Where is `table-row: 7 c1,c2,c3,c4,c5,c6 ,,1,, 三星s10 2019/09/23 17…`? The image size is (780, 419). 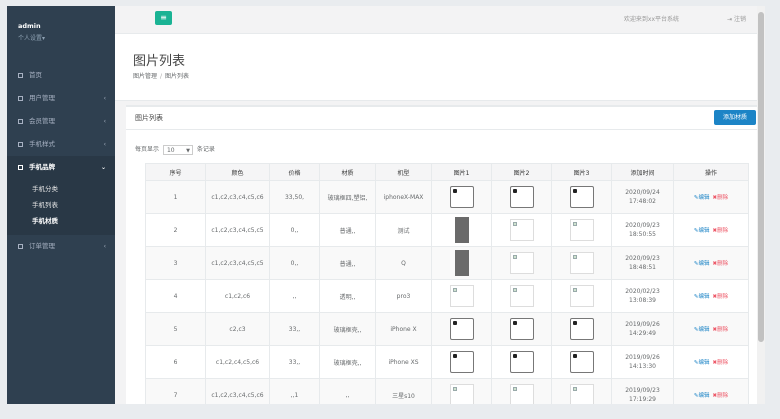
table-row: 7 c1,c2,c3,c4,c5,c6 ,,1,, 三星s10 2019/09/23 17… is located at coordinates (447, 391).